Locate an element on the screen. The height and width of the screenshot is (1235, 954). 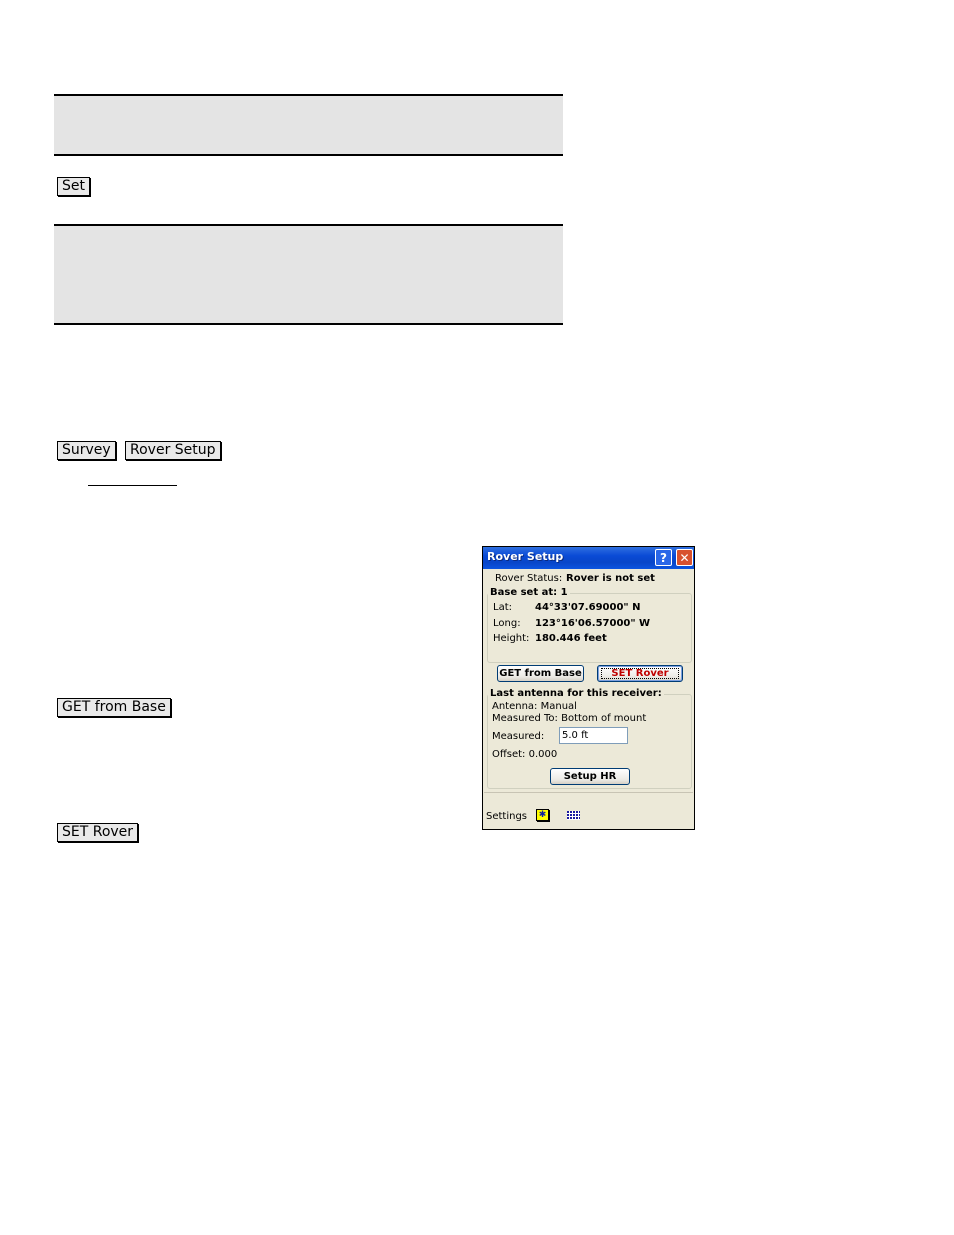
close-icon: ✕ is located at coordinates (684, 557).